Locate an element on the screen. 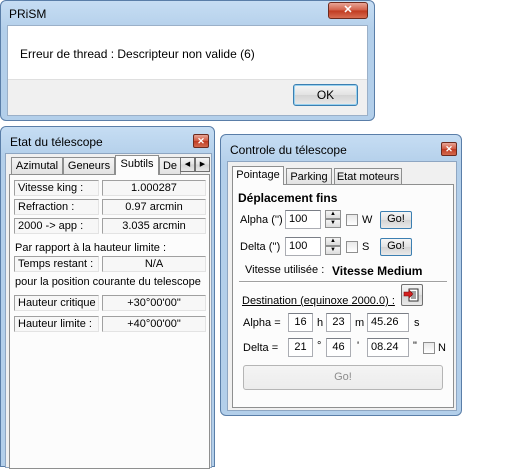 The height and width of the screenshot is (469, 512). app-label: 2000 -> app : is located at coordinates (56, 226).